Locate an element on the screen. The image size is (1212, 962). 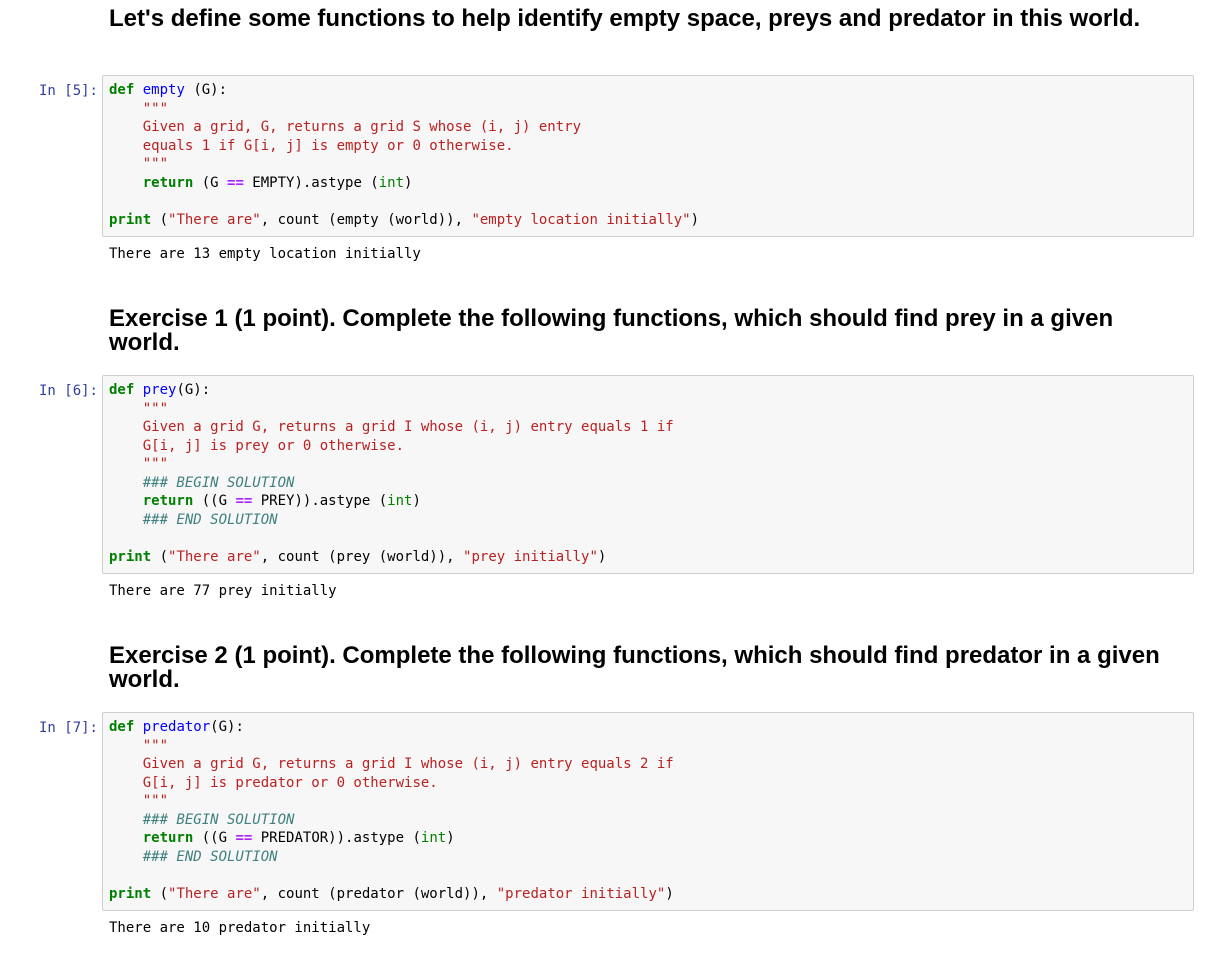
docstring: G[i, j] is prey or 0 otherwise. is located at coordinates (273, 445).